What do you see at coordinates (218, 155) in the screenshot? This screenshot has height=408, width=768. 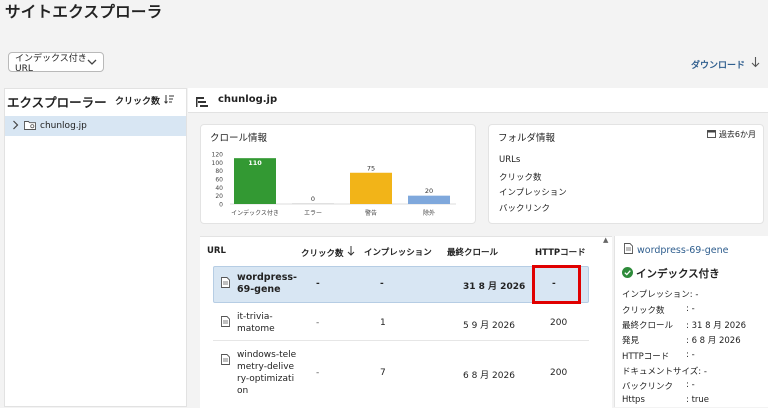 I see `y-tick-label: 120` at bounding box center [218, 155].